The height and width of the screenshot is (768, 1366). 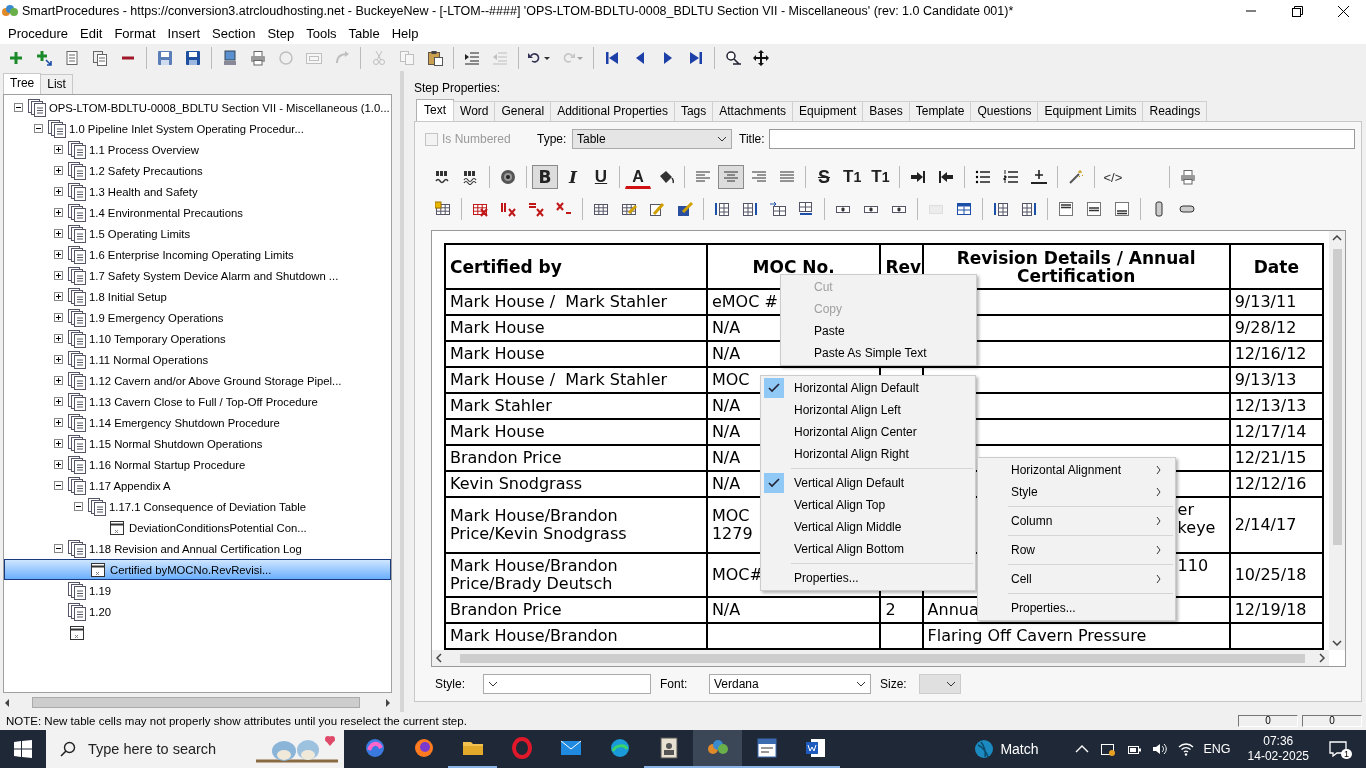 I want to click on tab: Tree, so click(x=22, y=83).